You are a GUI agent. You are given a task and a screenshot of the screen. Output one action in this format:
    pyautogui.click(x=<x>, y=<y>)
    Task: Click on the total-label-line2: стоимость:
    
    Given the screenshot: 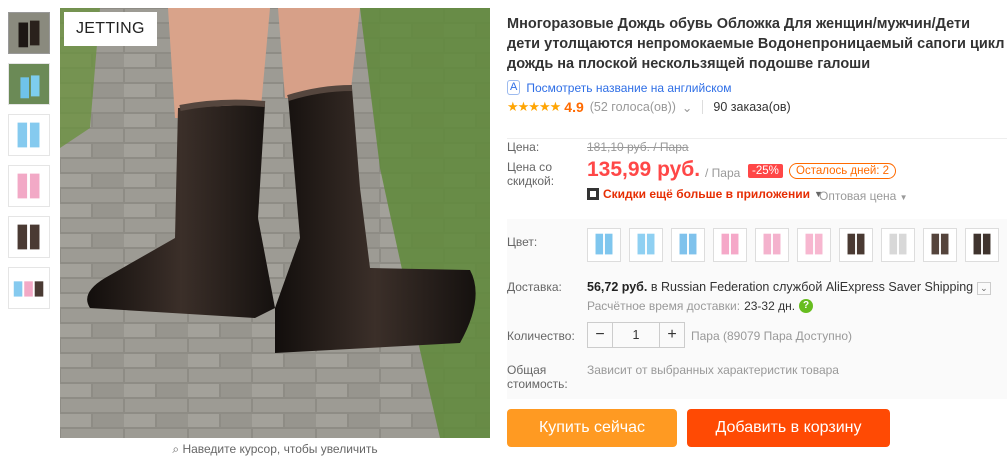 What is the action you would take?
    pyautogui.click(x=537, y=384)
    